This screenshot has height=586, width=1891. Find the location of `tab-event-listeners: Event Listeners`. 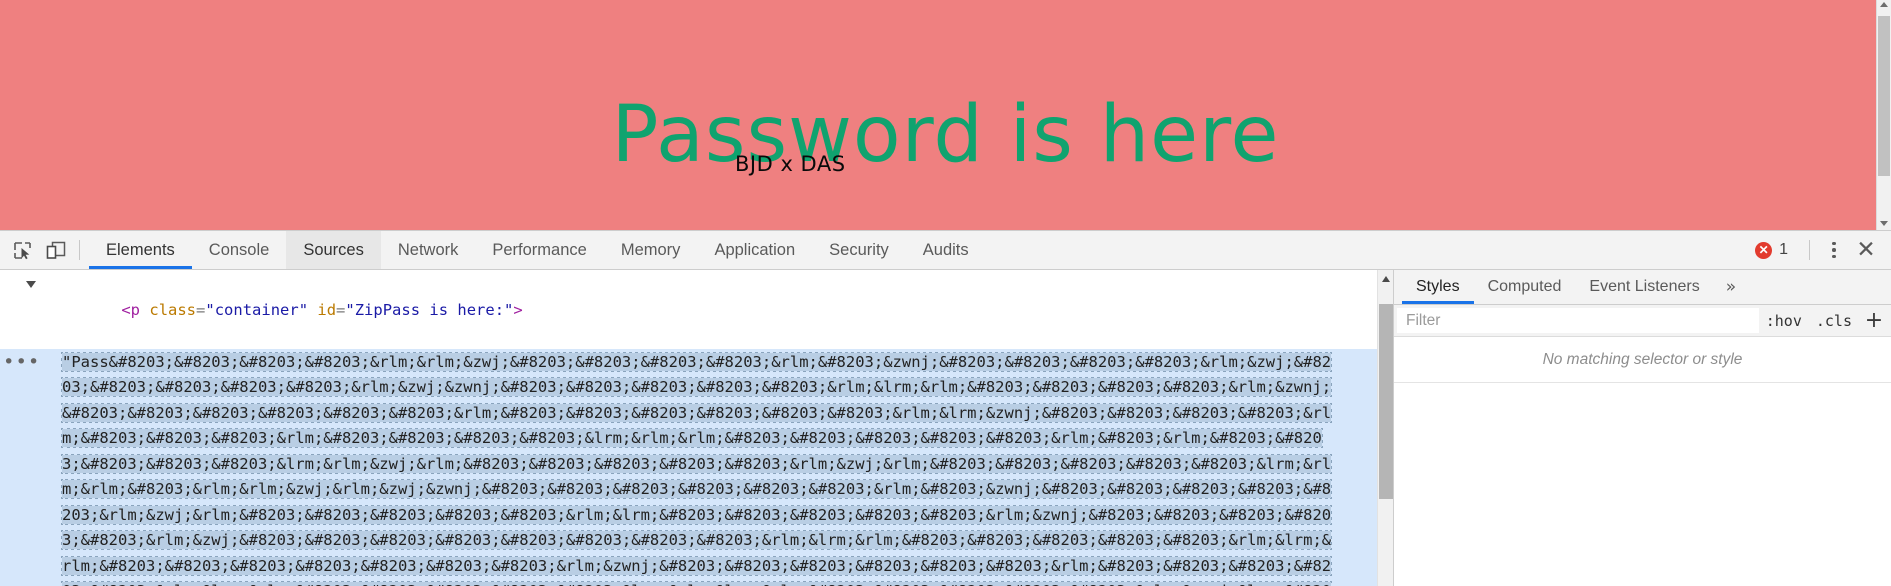

tab-event-listeners: Event Listeners is located at coordinates (1644, 287).